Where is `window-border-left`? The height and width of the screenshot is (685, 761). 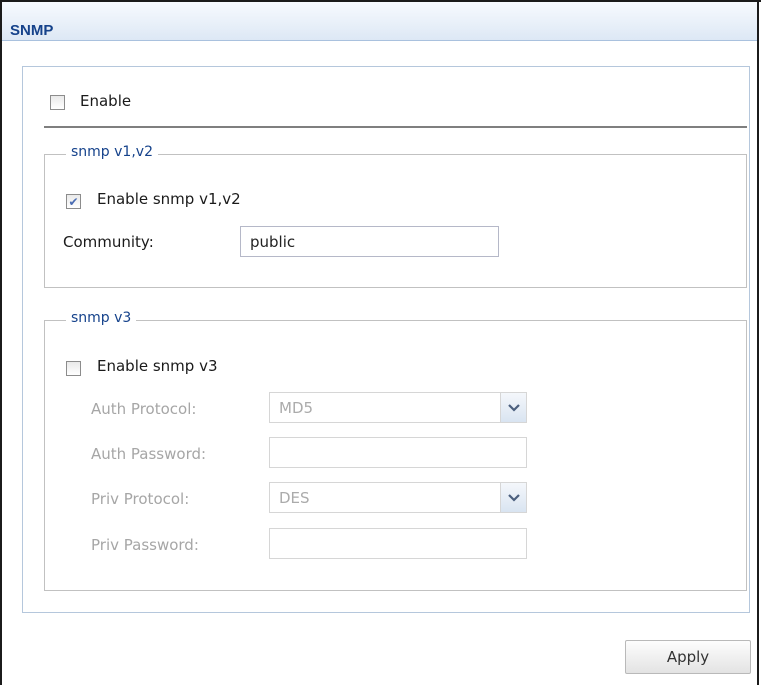 window-border-left is located at coordinates (1, 342).